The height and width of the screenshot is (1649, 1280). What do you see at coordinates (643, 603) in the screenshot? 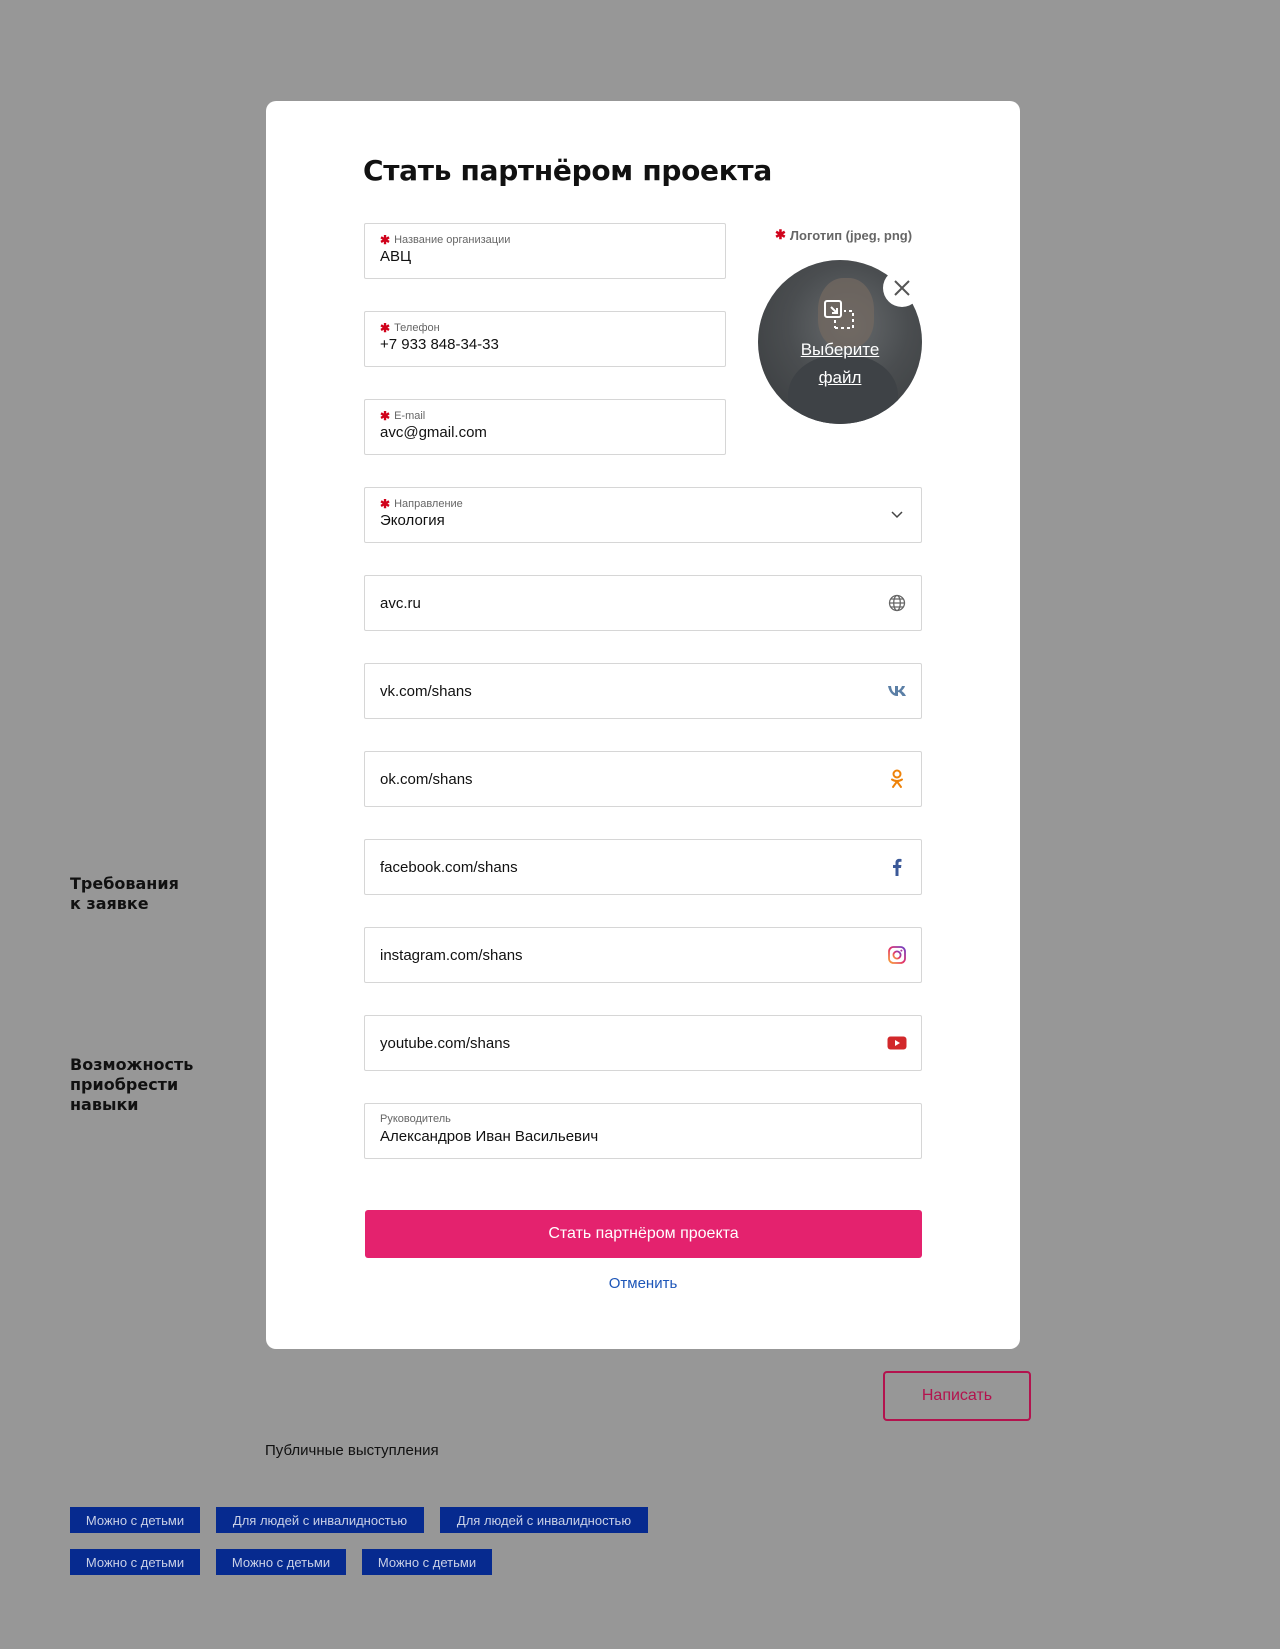
I see `website-field: avc.ru` at bounding box center [643, 603].